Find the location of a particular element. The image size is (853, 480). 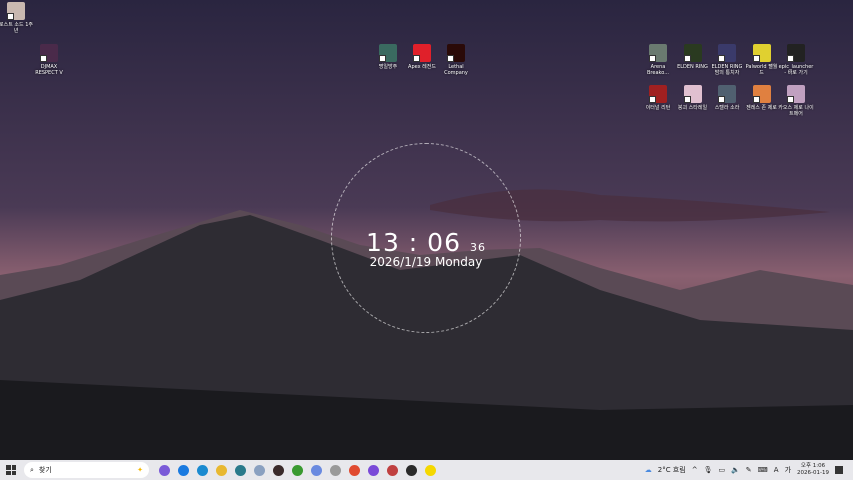

taskbar-file-explorer-icon is located at coordinates (221, 470).